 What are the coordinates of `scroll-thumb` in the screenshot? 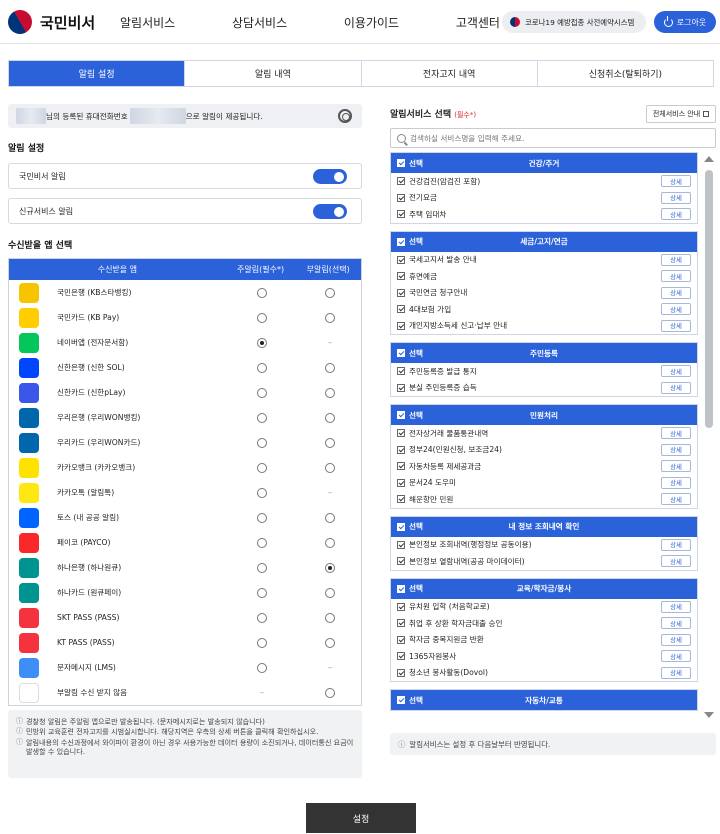 It's located at (709, 299).